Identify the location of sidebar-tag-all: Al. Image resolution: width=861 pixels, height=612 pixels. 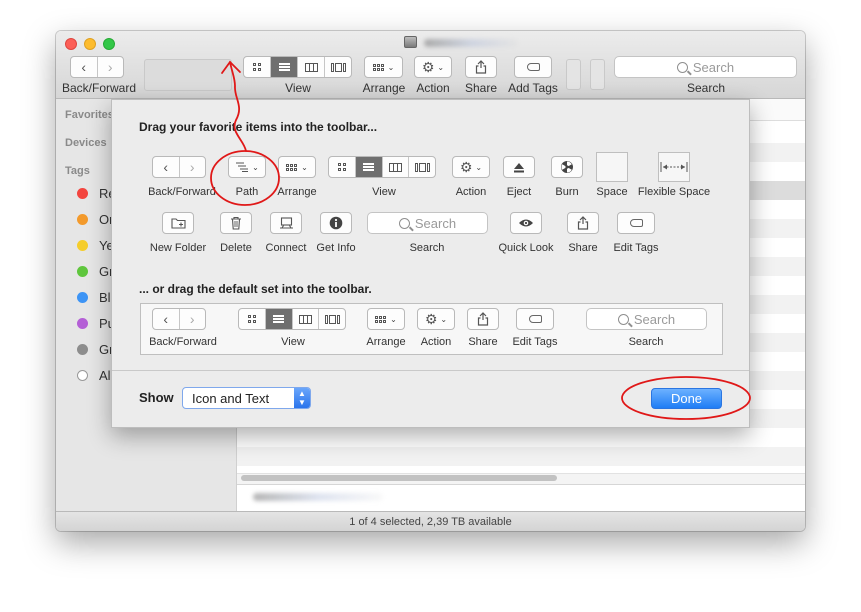
(94, 375).